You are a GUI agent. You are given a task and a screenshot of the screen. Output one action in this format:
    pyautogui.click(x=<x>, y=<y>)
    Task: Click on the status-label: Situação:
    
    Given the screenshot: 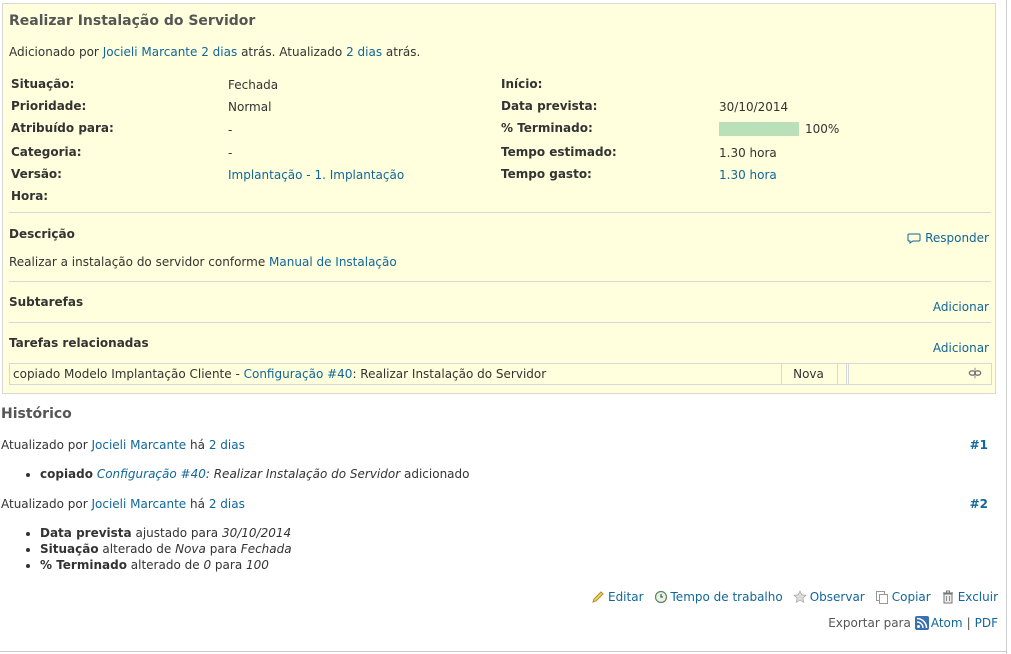 What is the action you would take?
    pyautogui.click(x=43, y=84)
    